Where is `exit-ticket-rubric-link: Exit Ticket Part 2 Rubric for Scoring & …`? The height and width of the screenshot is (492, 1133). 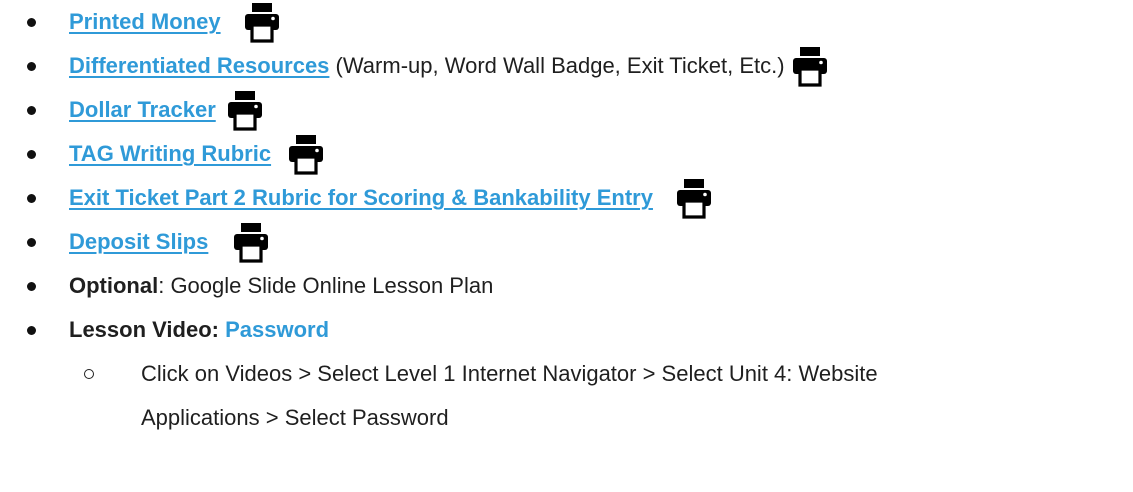 exit-ticket-rubric-link: Exit Ticket Part 2 Rubric for Scoring & … is located at coordinates (361, 198).